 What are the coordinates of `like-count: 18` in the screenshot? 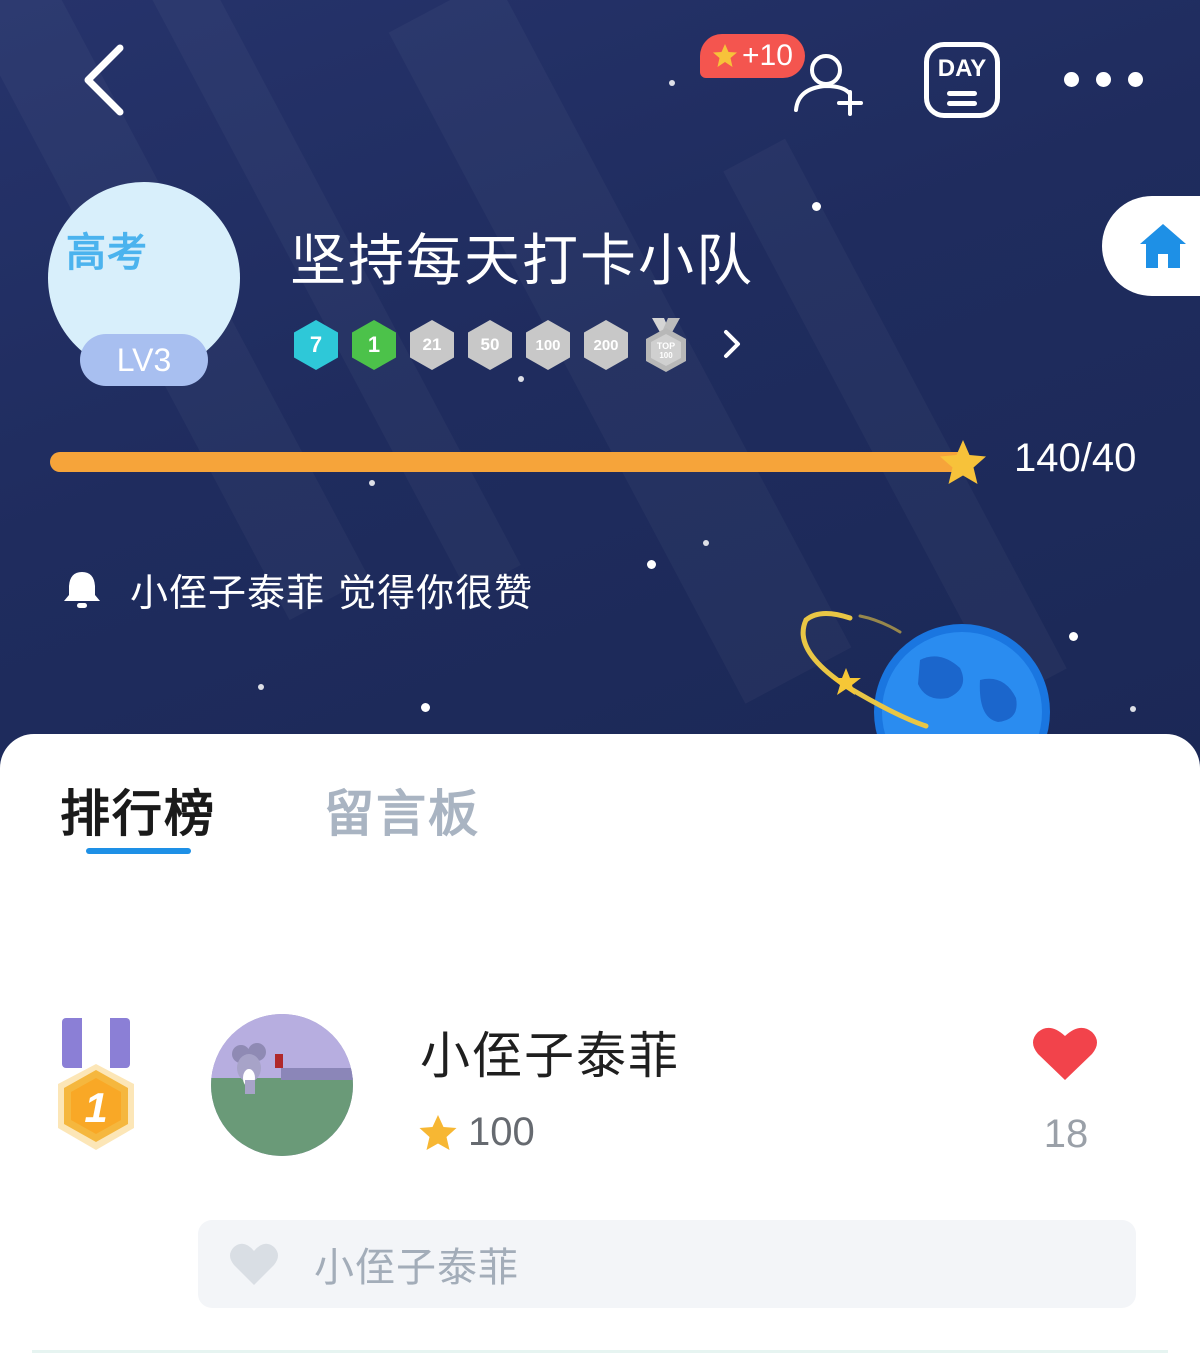 It's located at (1066, 1134).